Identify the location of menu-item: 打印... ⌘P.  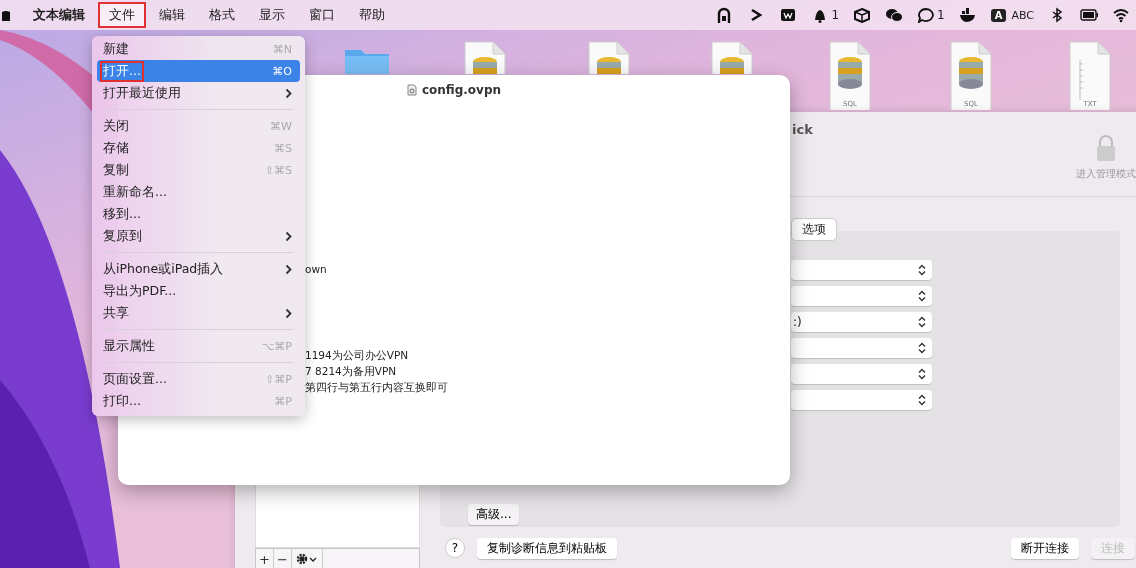
(198, 401).